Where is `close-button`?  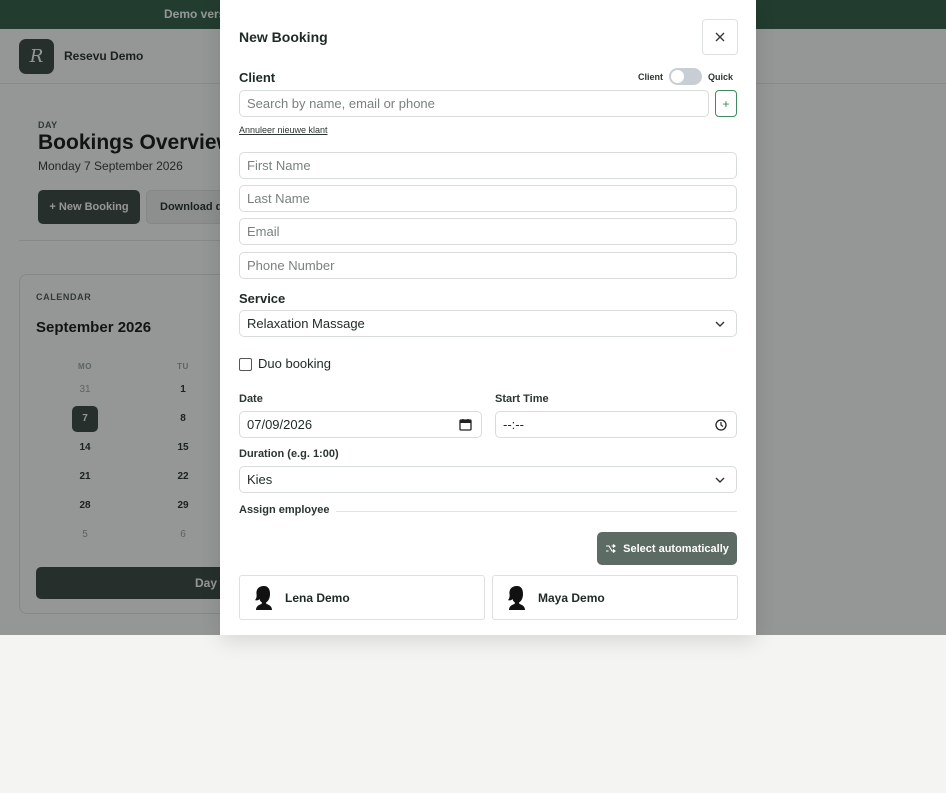 close-button is located at coordinates (720, 37).